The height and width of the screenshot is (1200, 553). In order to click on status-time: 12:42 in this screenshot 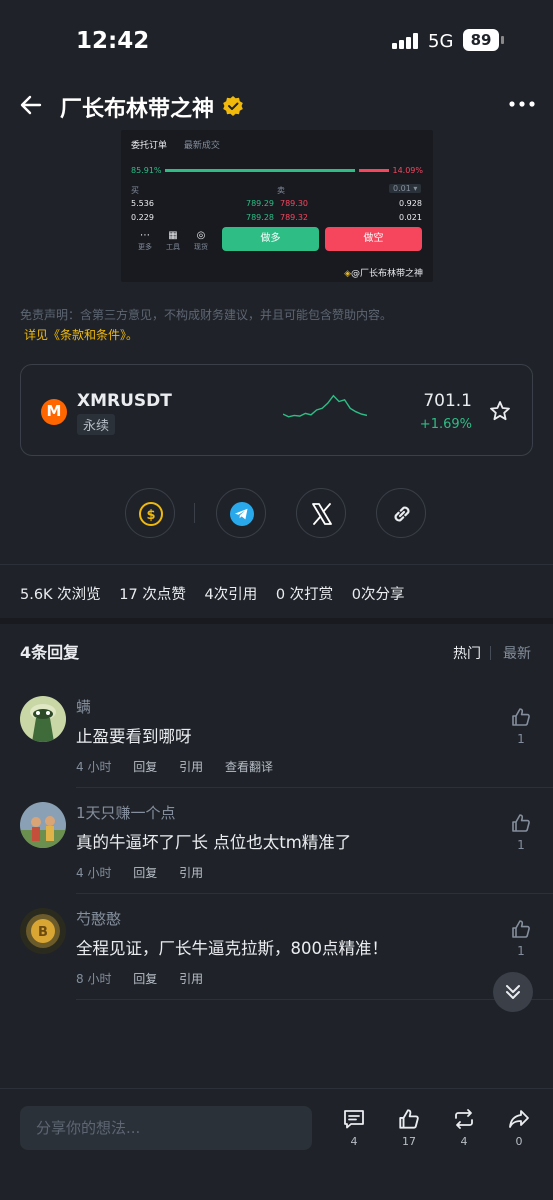, I will do `click(113, 41)`.